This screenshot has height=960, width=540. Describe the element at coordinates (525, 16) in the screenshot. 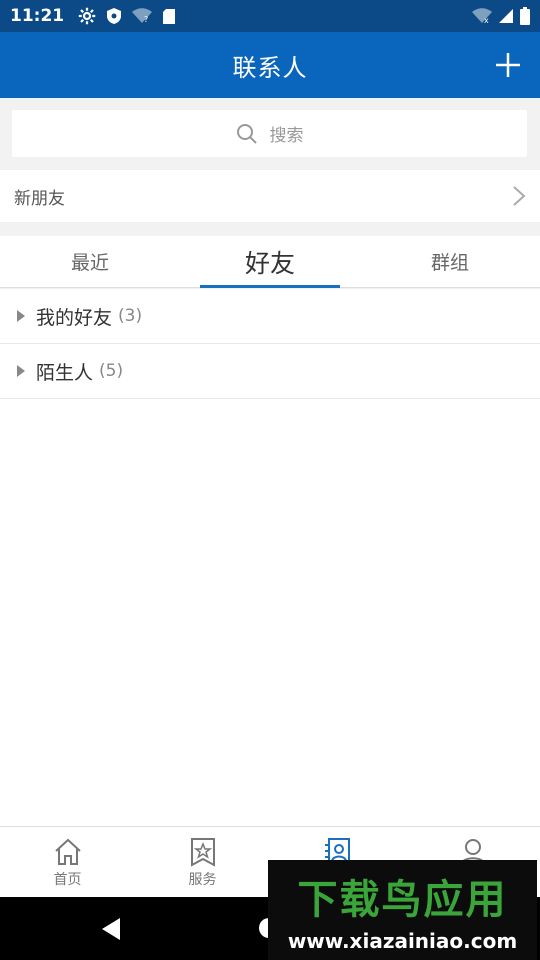

I see `battery-icon` at that location.